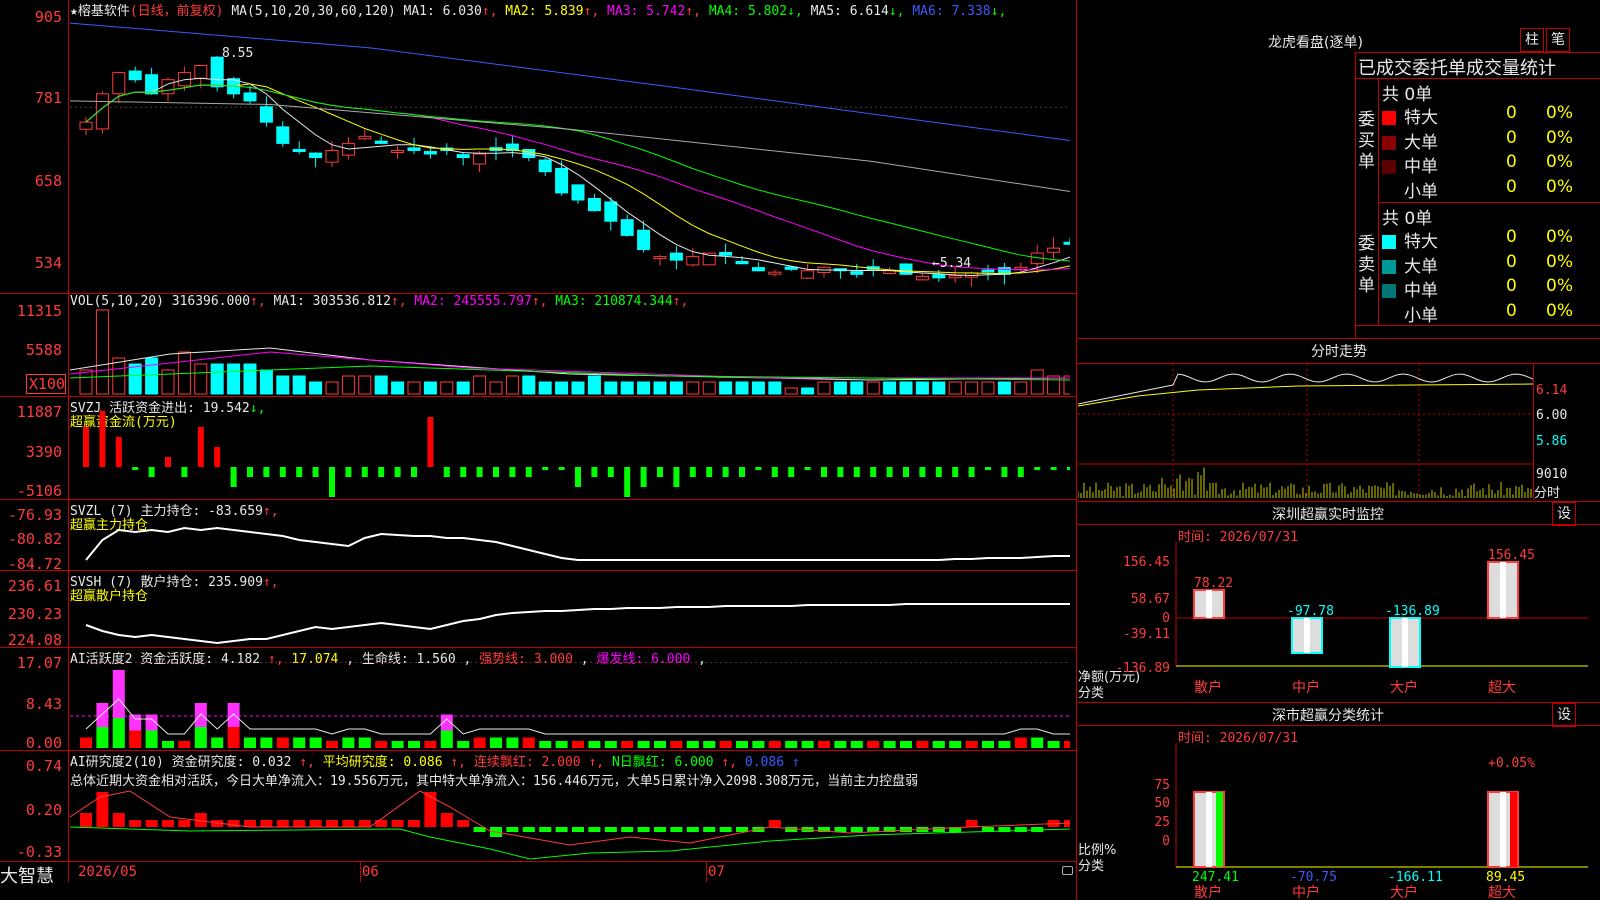 The height and width of the screenshot is (900, 1600). What do you see at coordinates (570, 544) in the screenshot?
I see `svzl-chart` at bounding box center [570, 544].